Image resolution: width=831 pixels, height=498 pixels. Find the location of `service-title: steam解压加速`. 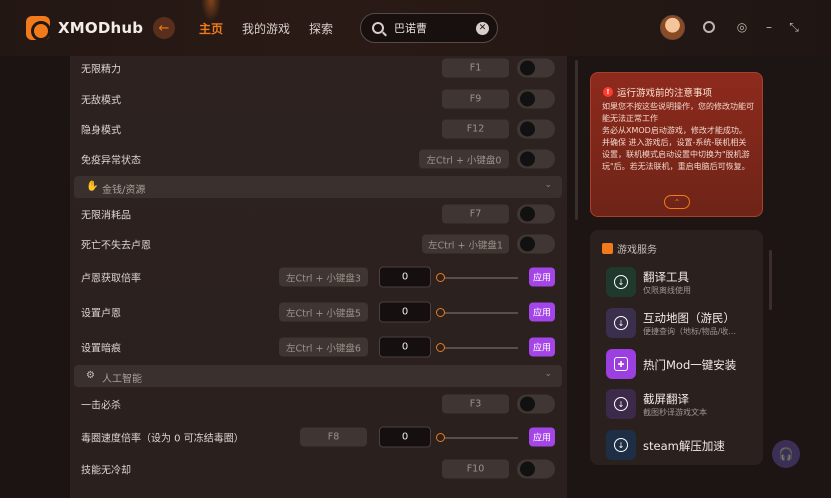

service-title: steam解压加速 is located at coordinates (684, 446).